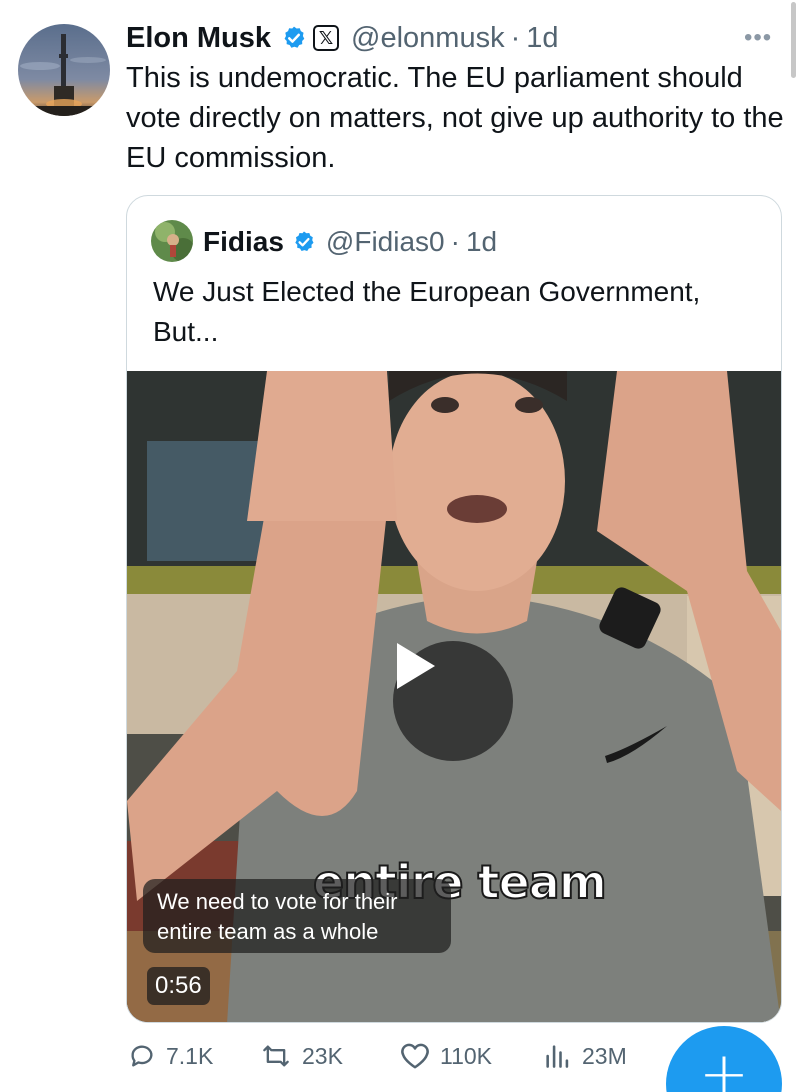  What do you see at coordinates (326, 38) in the screenshot?
I see `x-affiliate-icon: 𝕏` at bounding box center [326, 38].